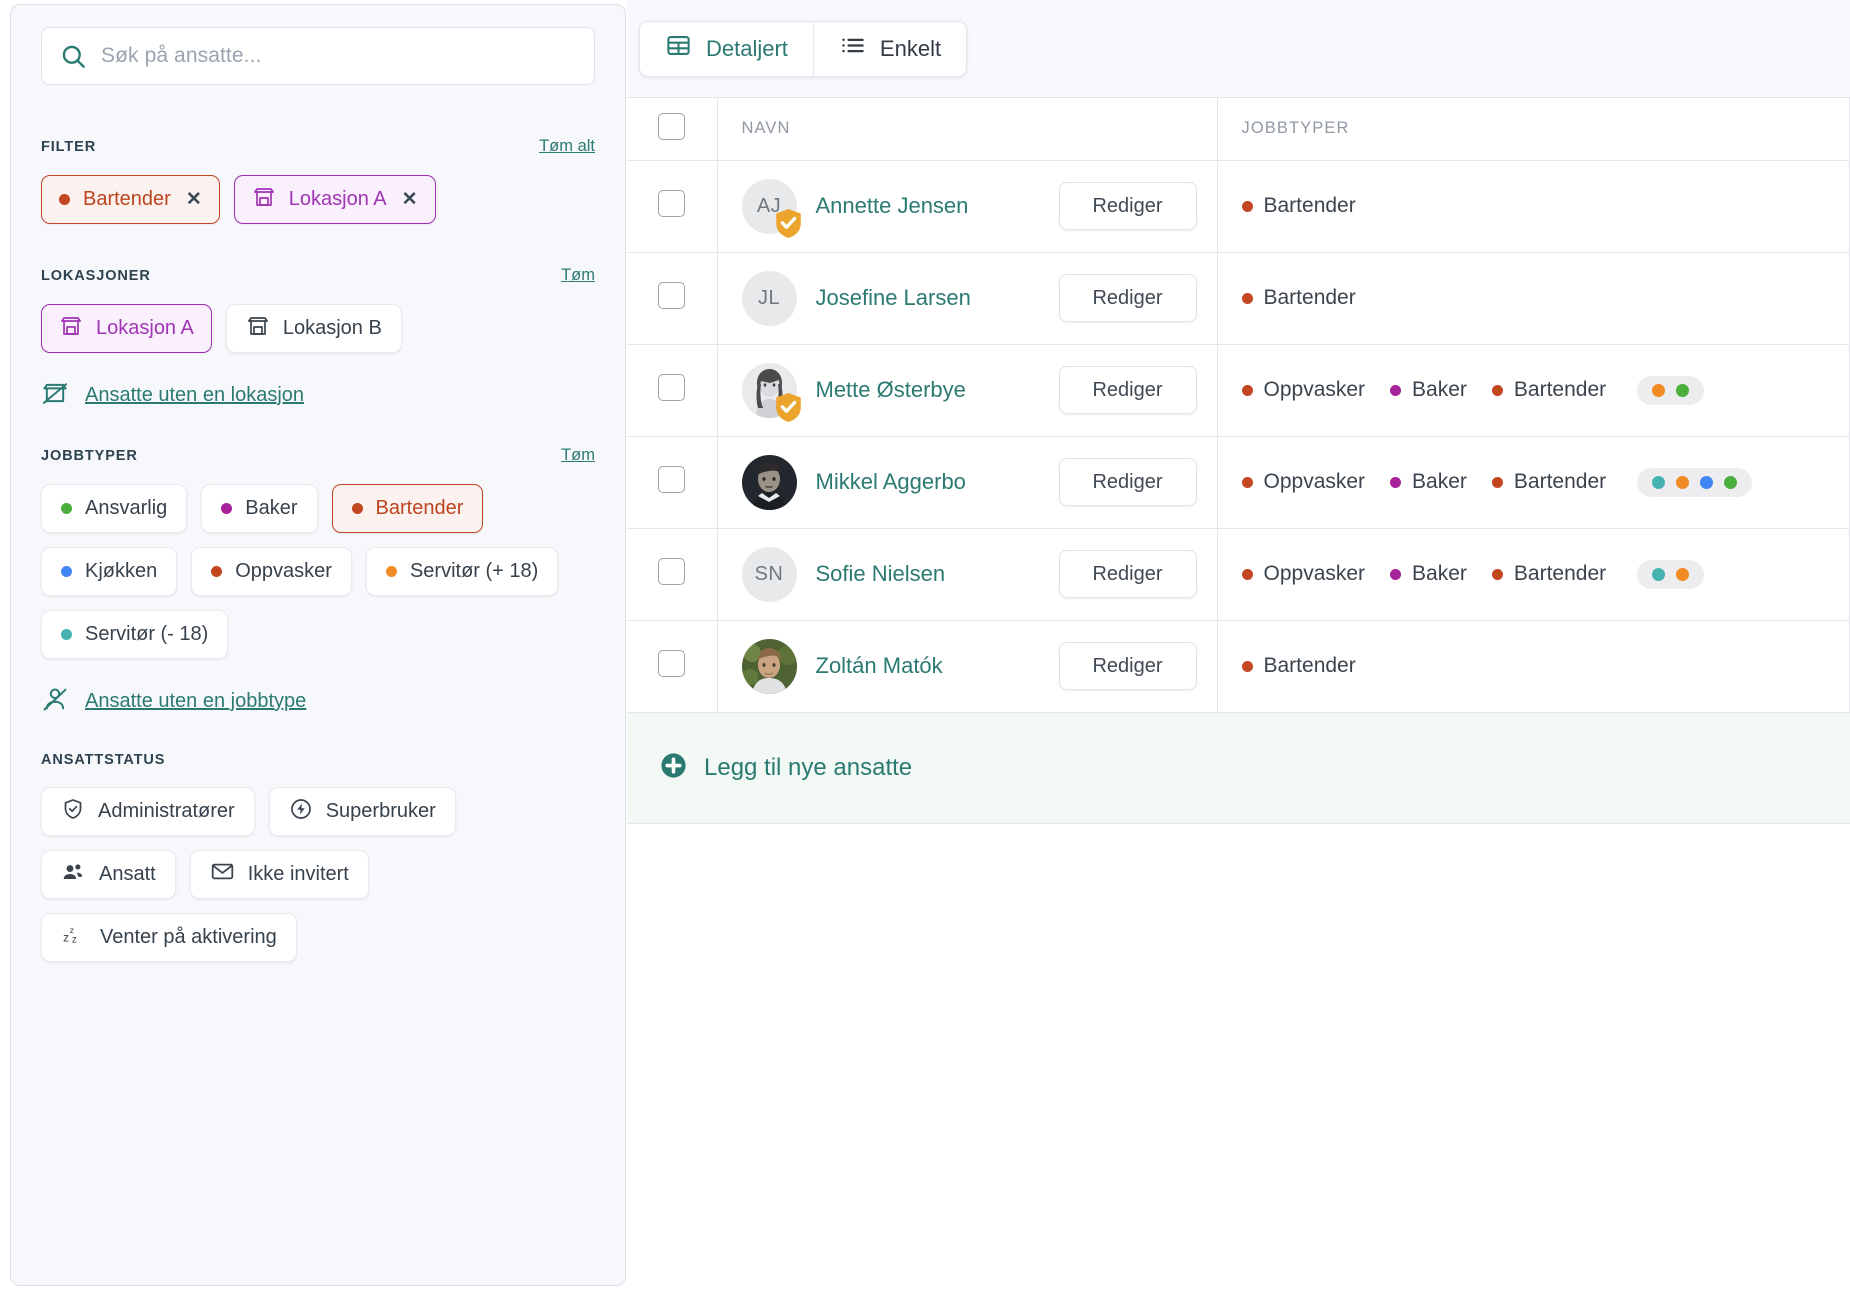  Describe the element at coordinates (169, 937) in the screenshot. I see `status-chip-venter-pa-aktivering: z z z Venter på aktivering` at that location.